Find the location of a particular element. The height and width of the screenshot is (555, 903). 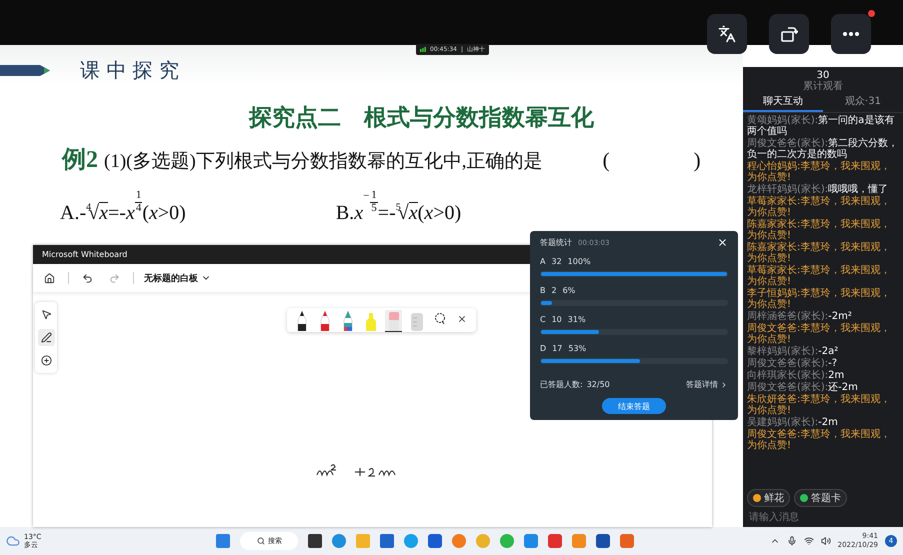

answer-bracket: ) is located at coordinates (697, 160).